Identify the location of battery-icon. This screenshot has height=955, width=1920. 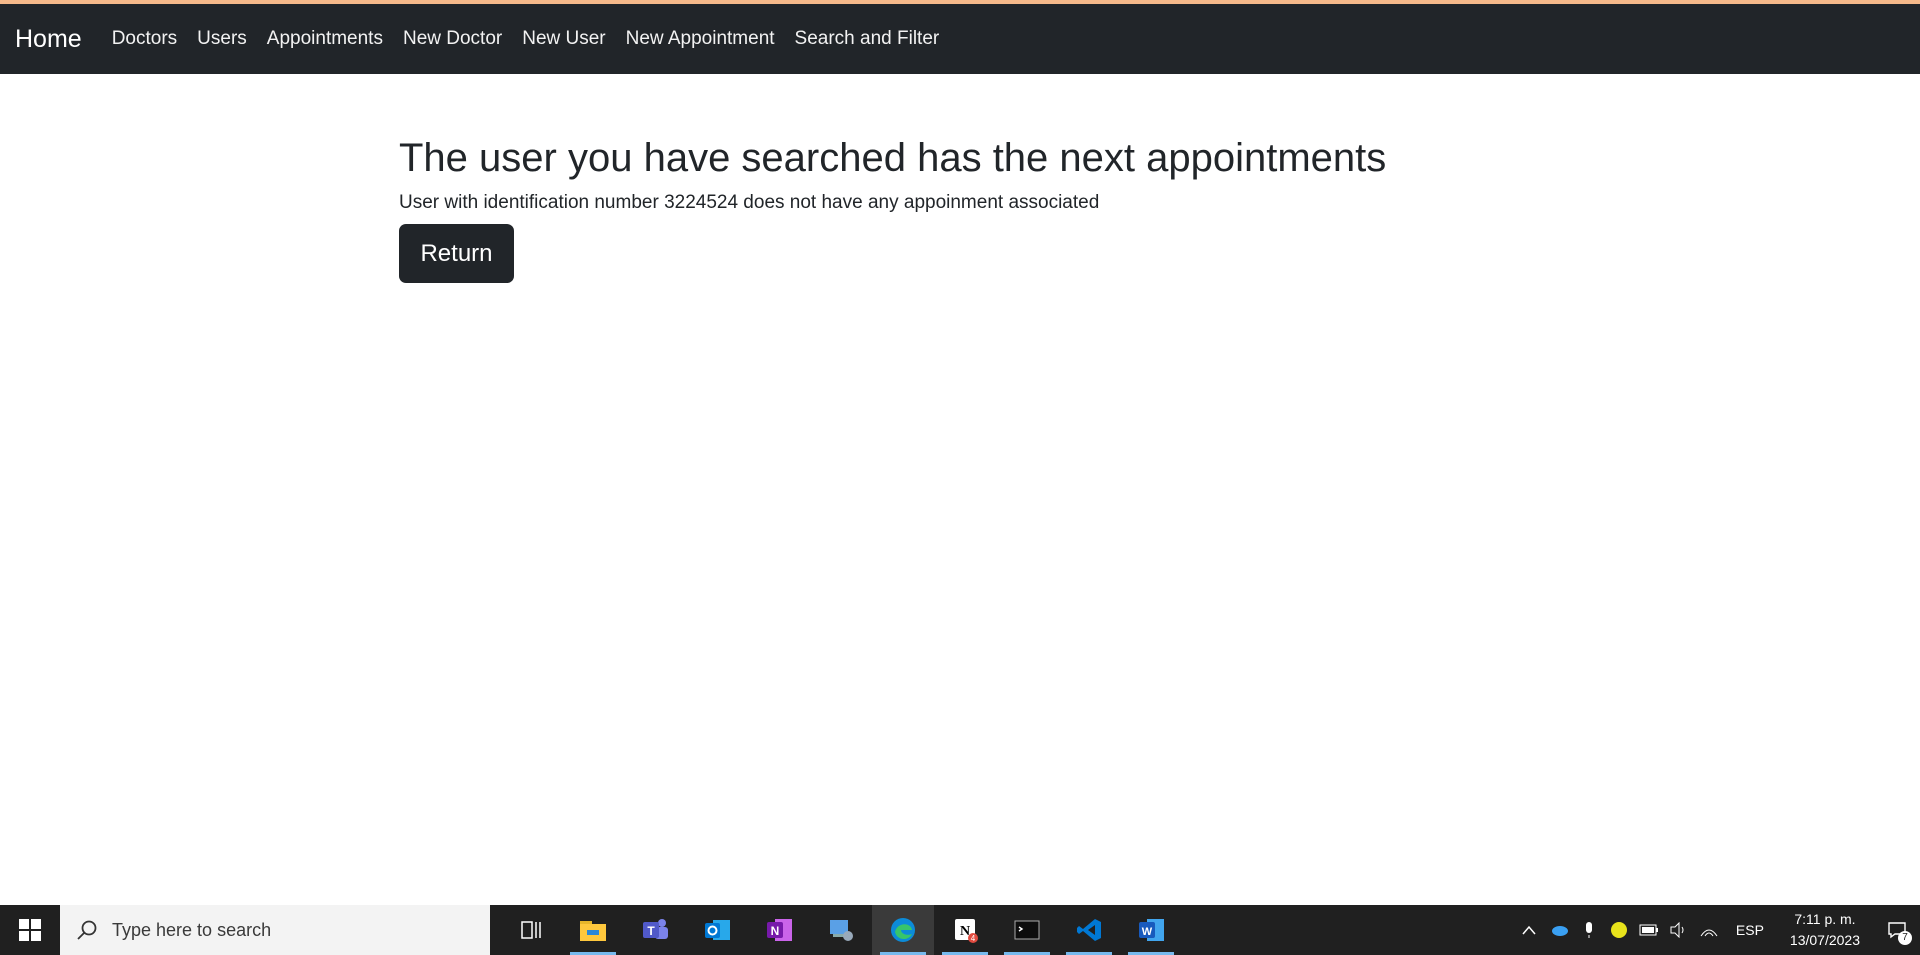
(1649, 930).